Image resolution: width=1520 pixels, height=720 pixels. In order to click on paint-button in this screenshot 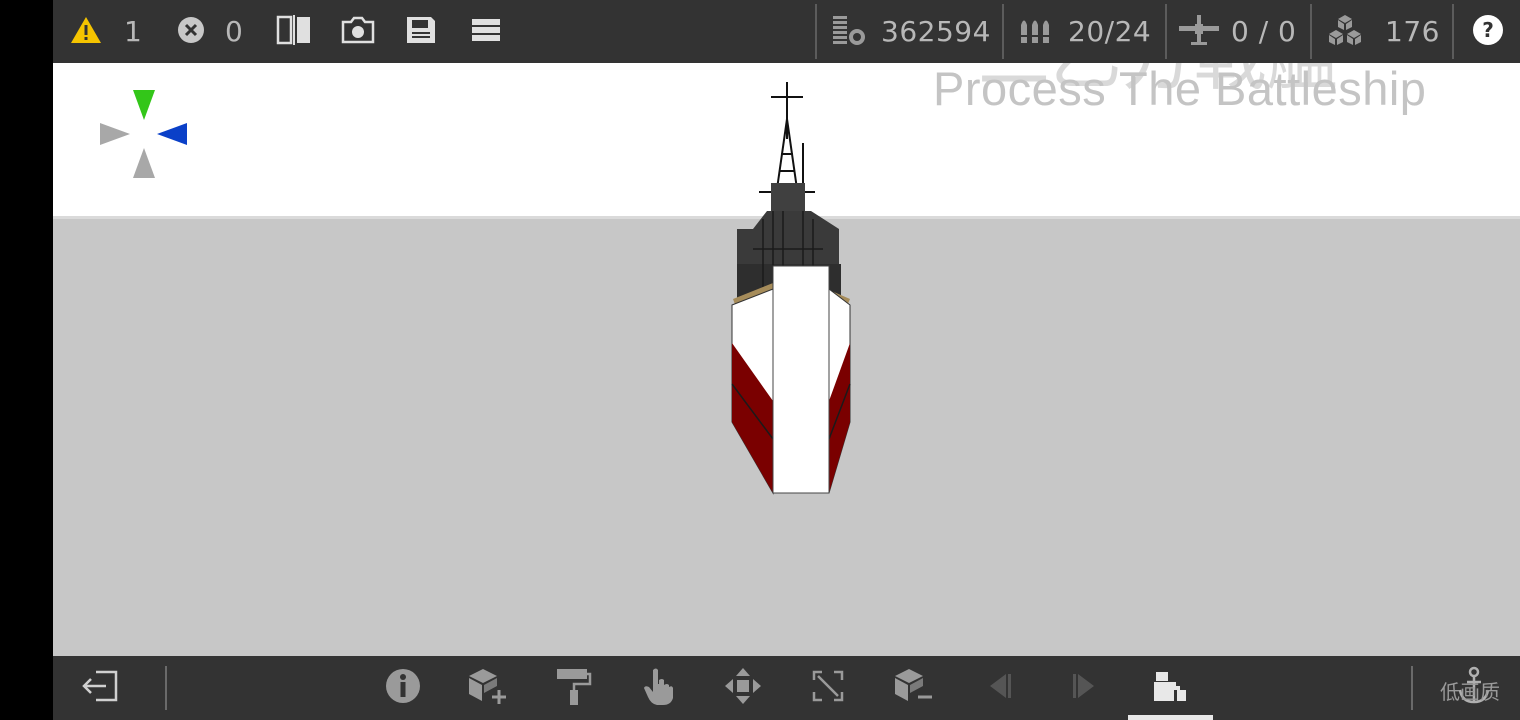, I will do `click(573, 688)`.